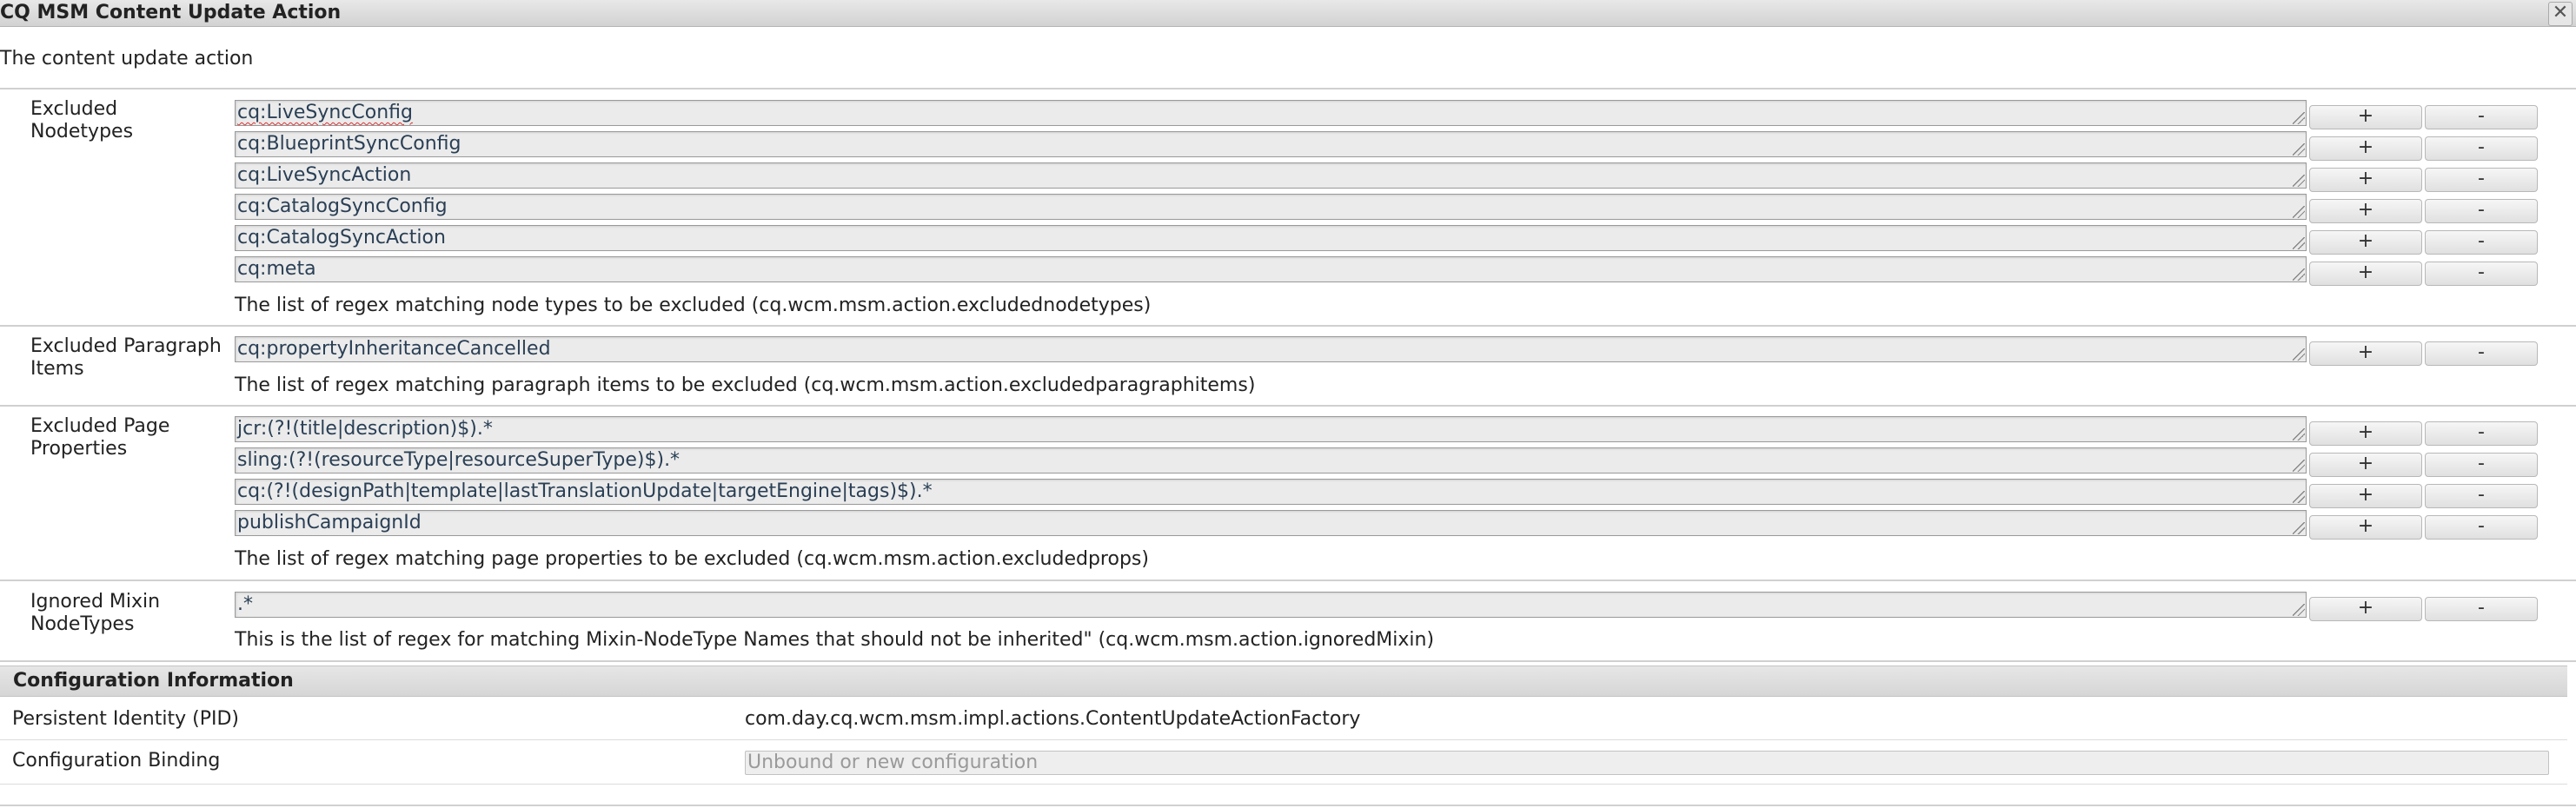 The height and width of the screenshot is (808, 2576). Describe the element at coordinates (116, 761) in the screenshot. I see `configuration-binding-label: Configuration Binding` at that location.